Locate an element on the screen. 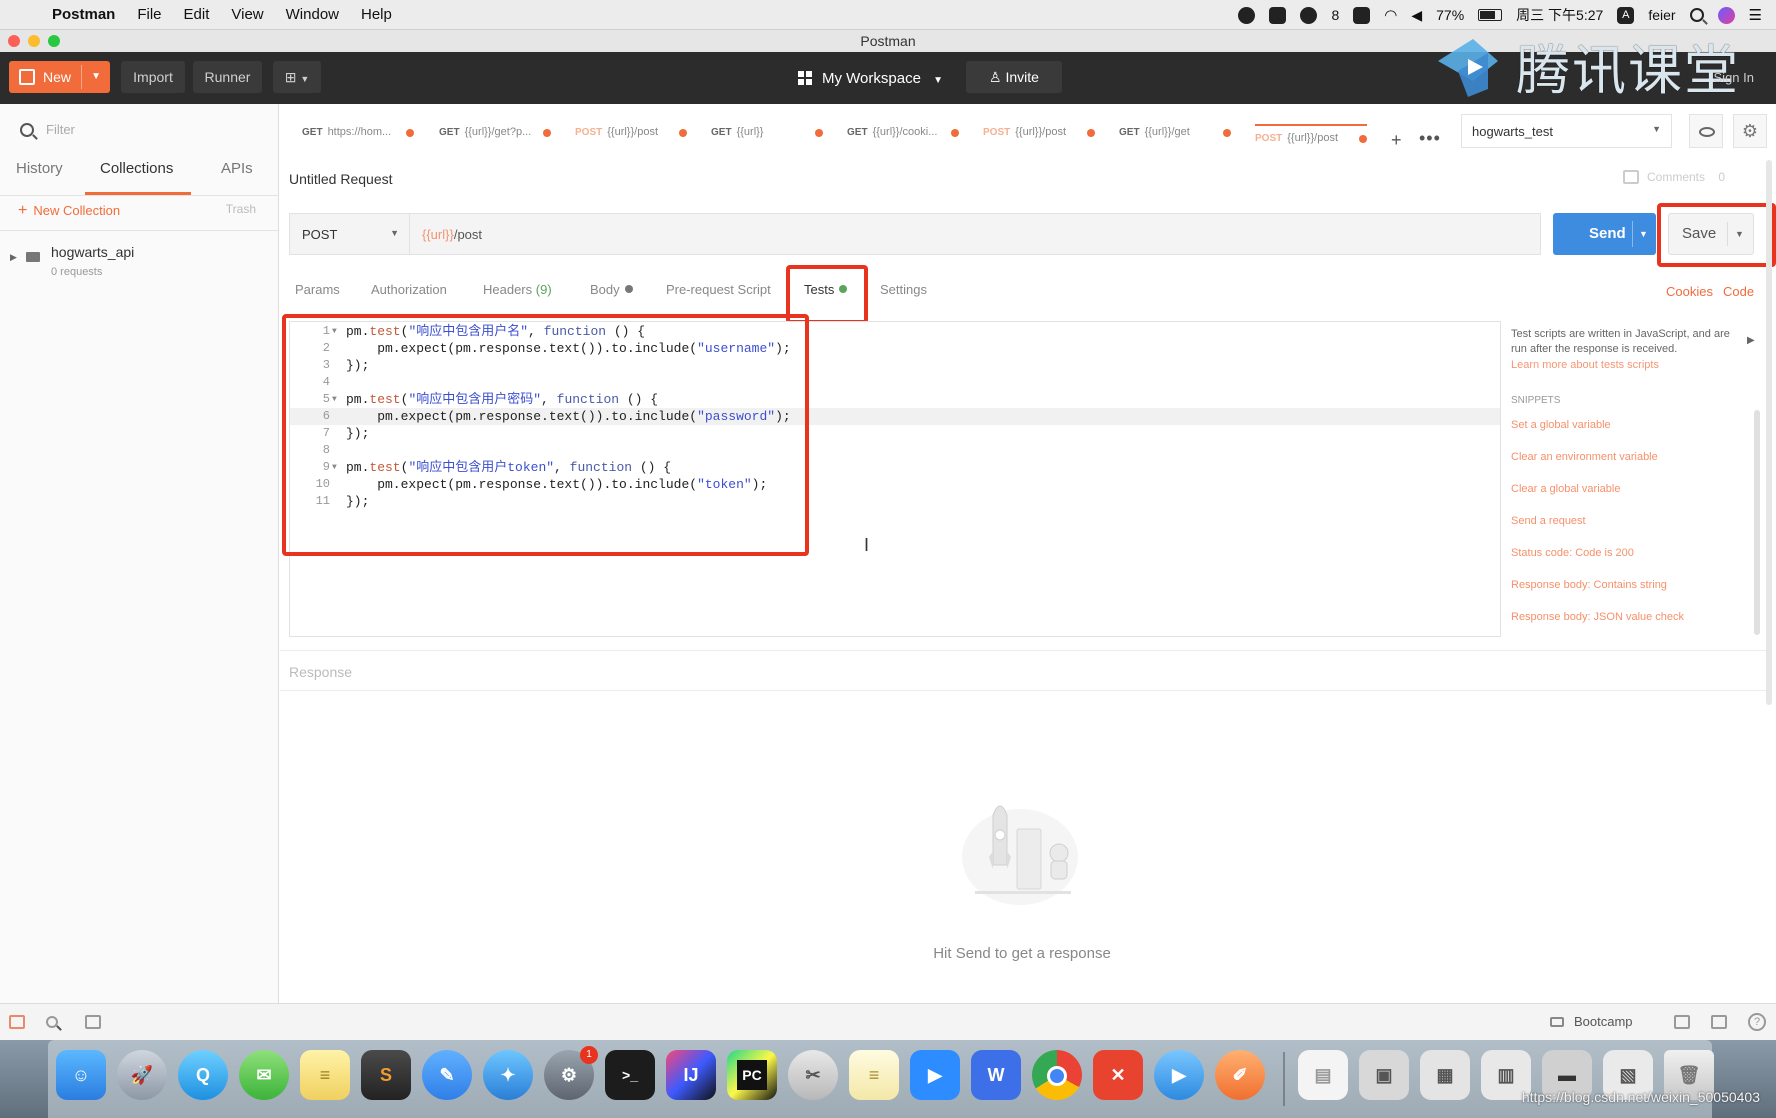 This screenshot has height=1118, width=1776. document-icon: ▤ is located at coordinates (1323, 1075).